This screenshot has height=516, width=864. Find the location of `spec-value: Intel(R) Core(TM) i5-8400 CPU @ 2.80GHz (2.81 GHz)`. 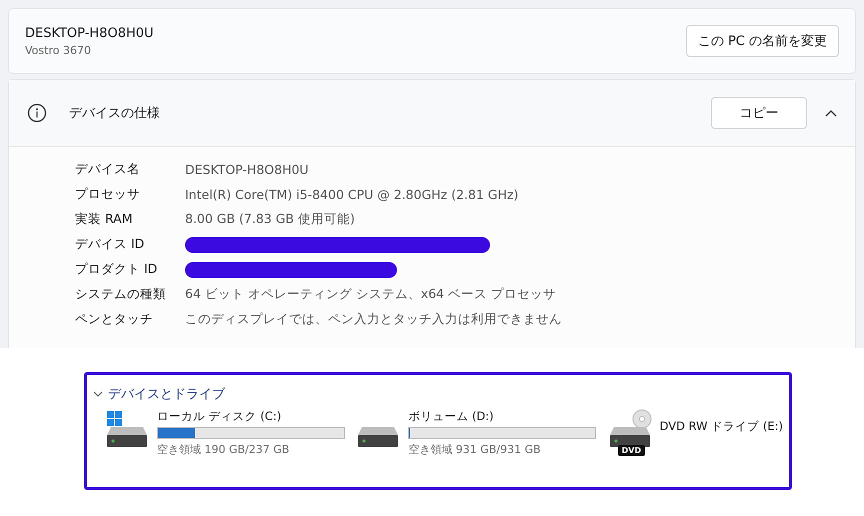

spec-value: Intel(R) Core(TM) i5-8400 CPU @ 2.80GHz (2.81 GHz) is located at coordinates (351, 194).